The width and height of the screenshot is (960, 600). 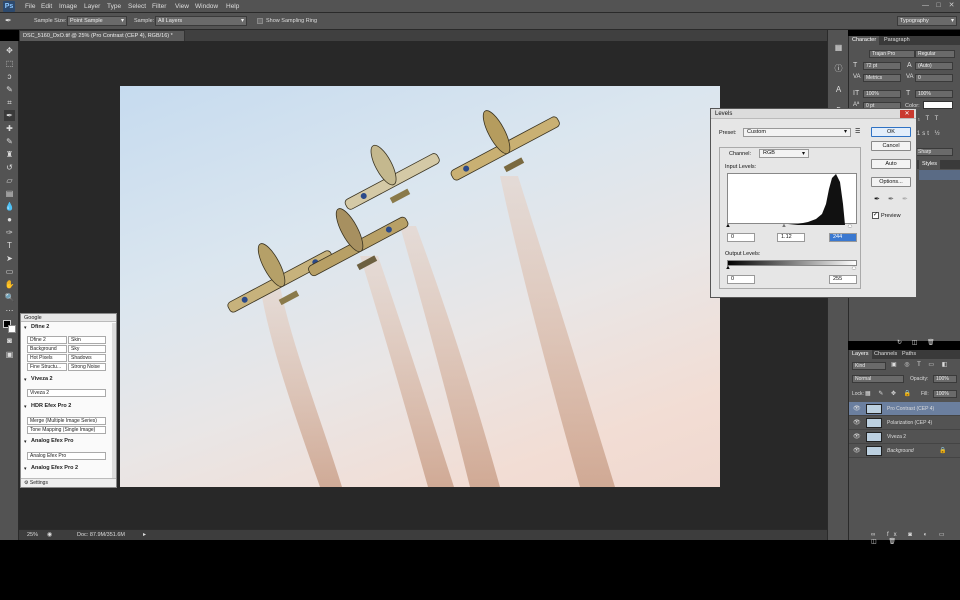 What do you see at coordinates (182, 6) in the screenshot?
I see `menu-view: View` at bounding box center [182, 6].